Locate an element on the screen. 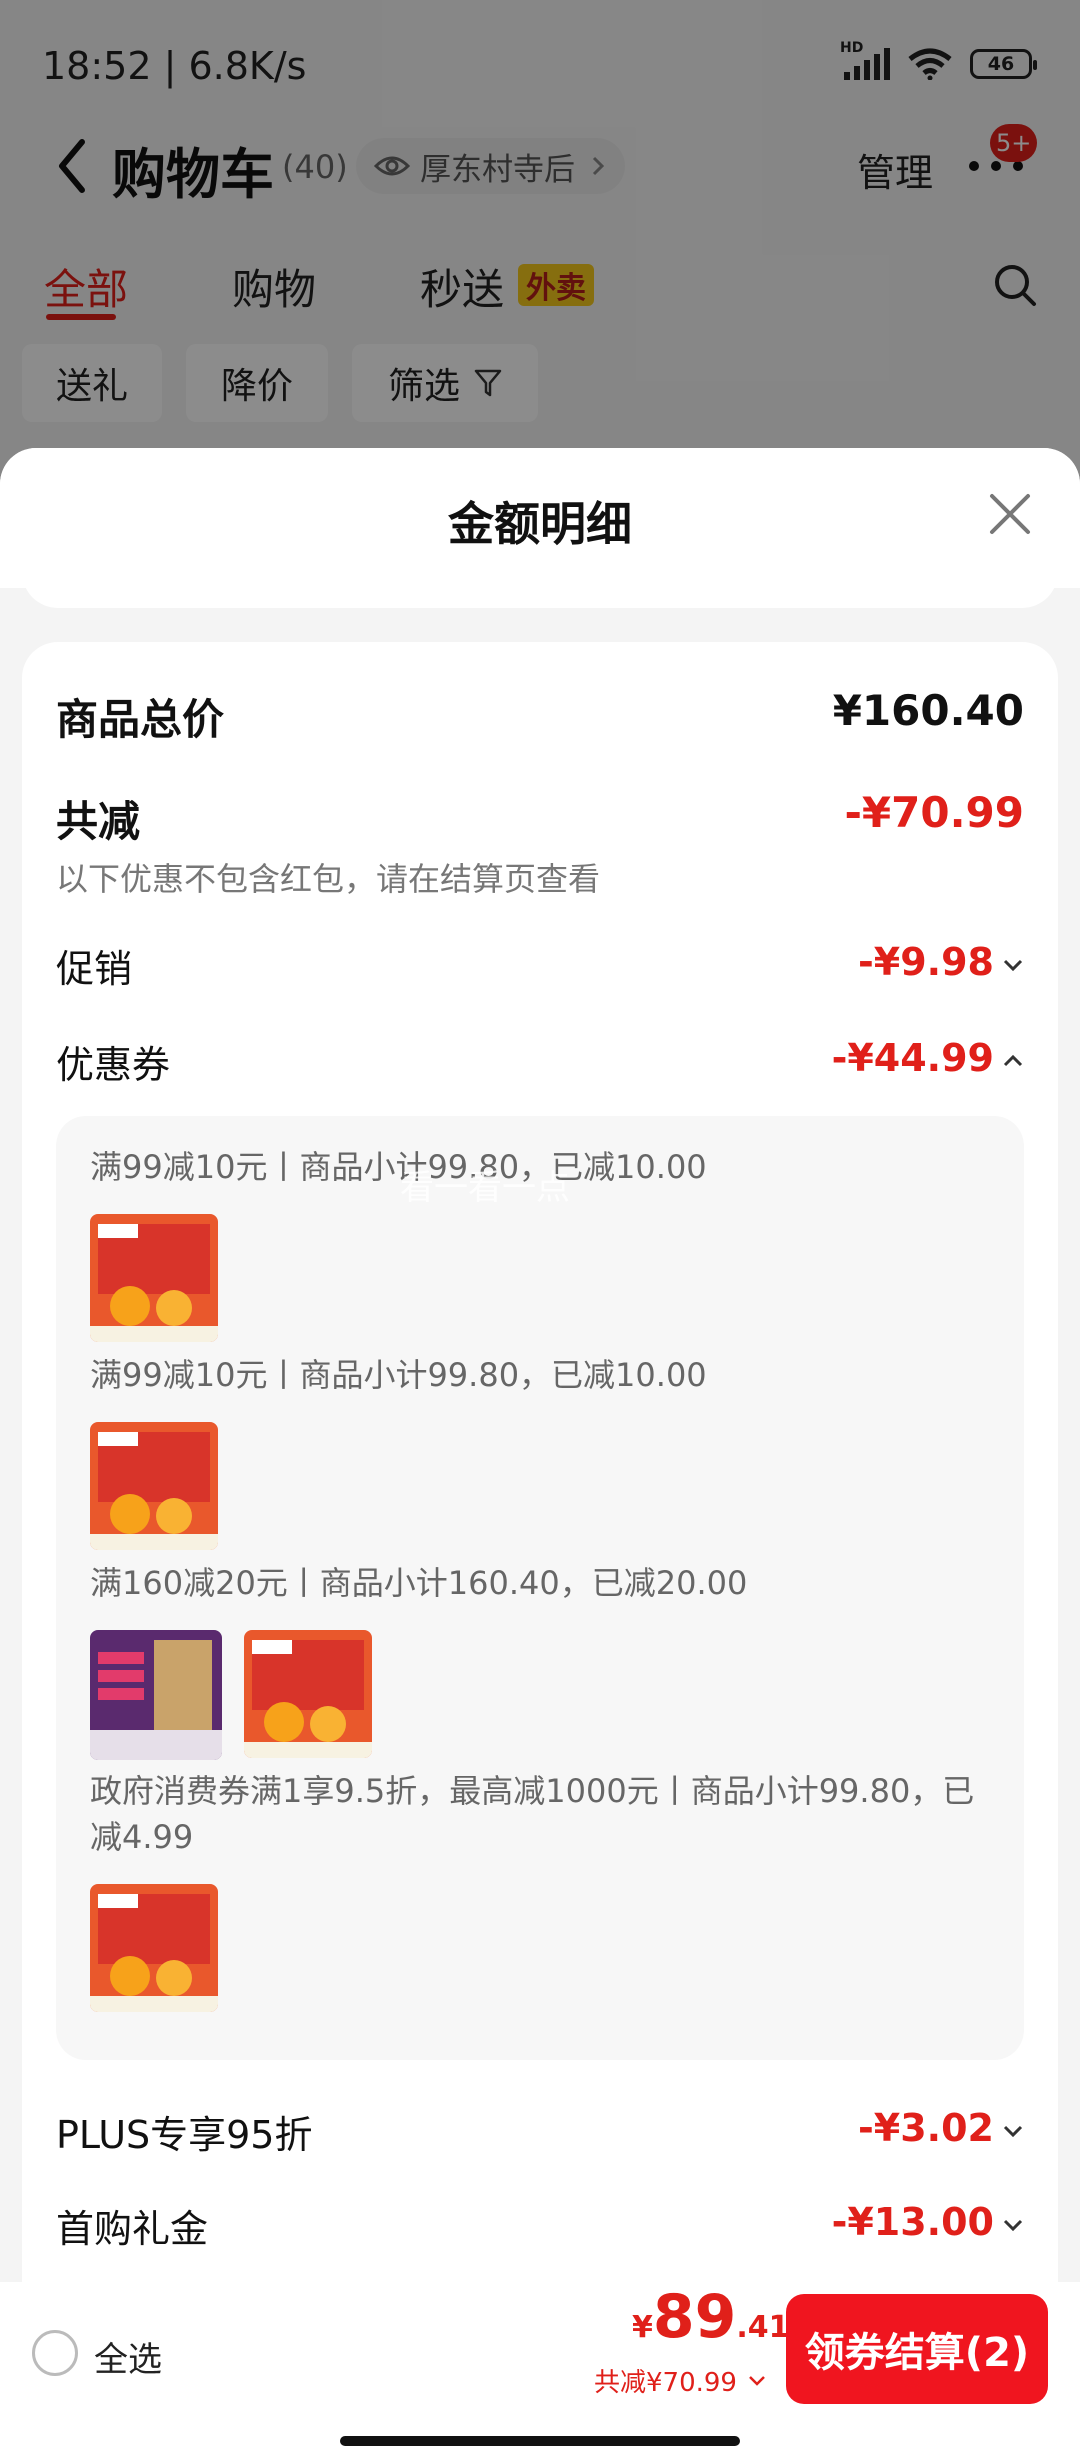 Image resolution: width=1080 pixels, height=2460 pixels. first-buy-label: 首购礼金 is located at coordinates (132, 2229).